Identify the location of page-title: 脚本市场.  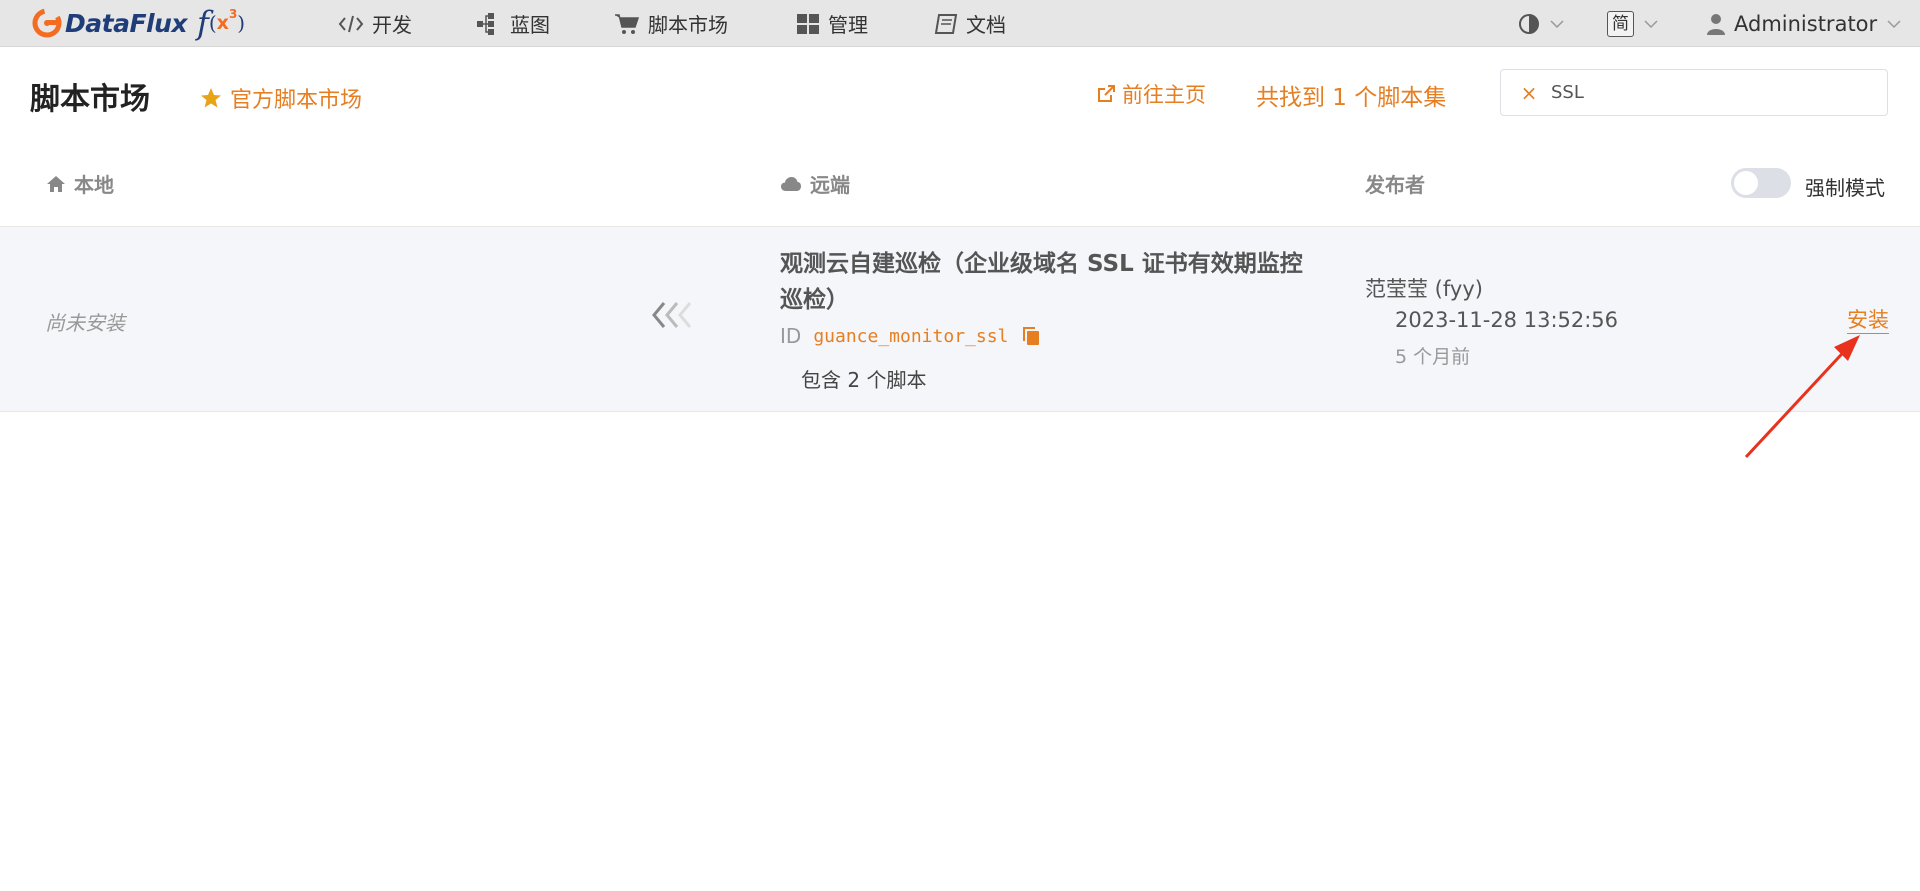
(90, 99).